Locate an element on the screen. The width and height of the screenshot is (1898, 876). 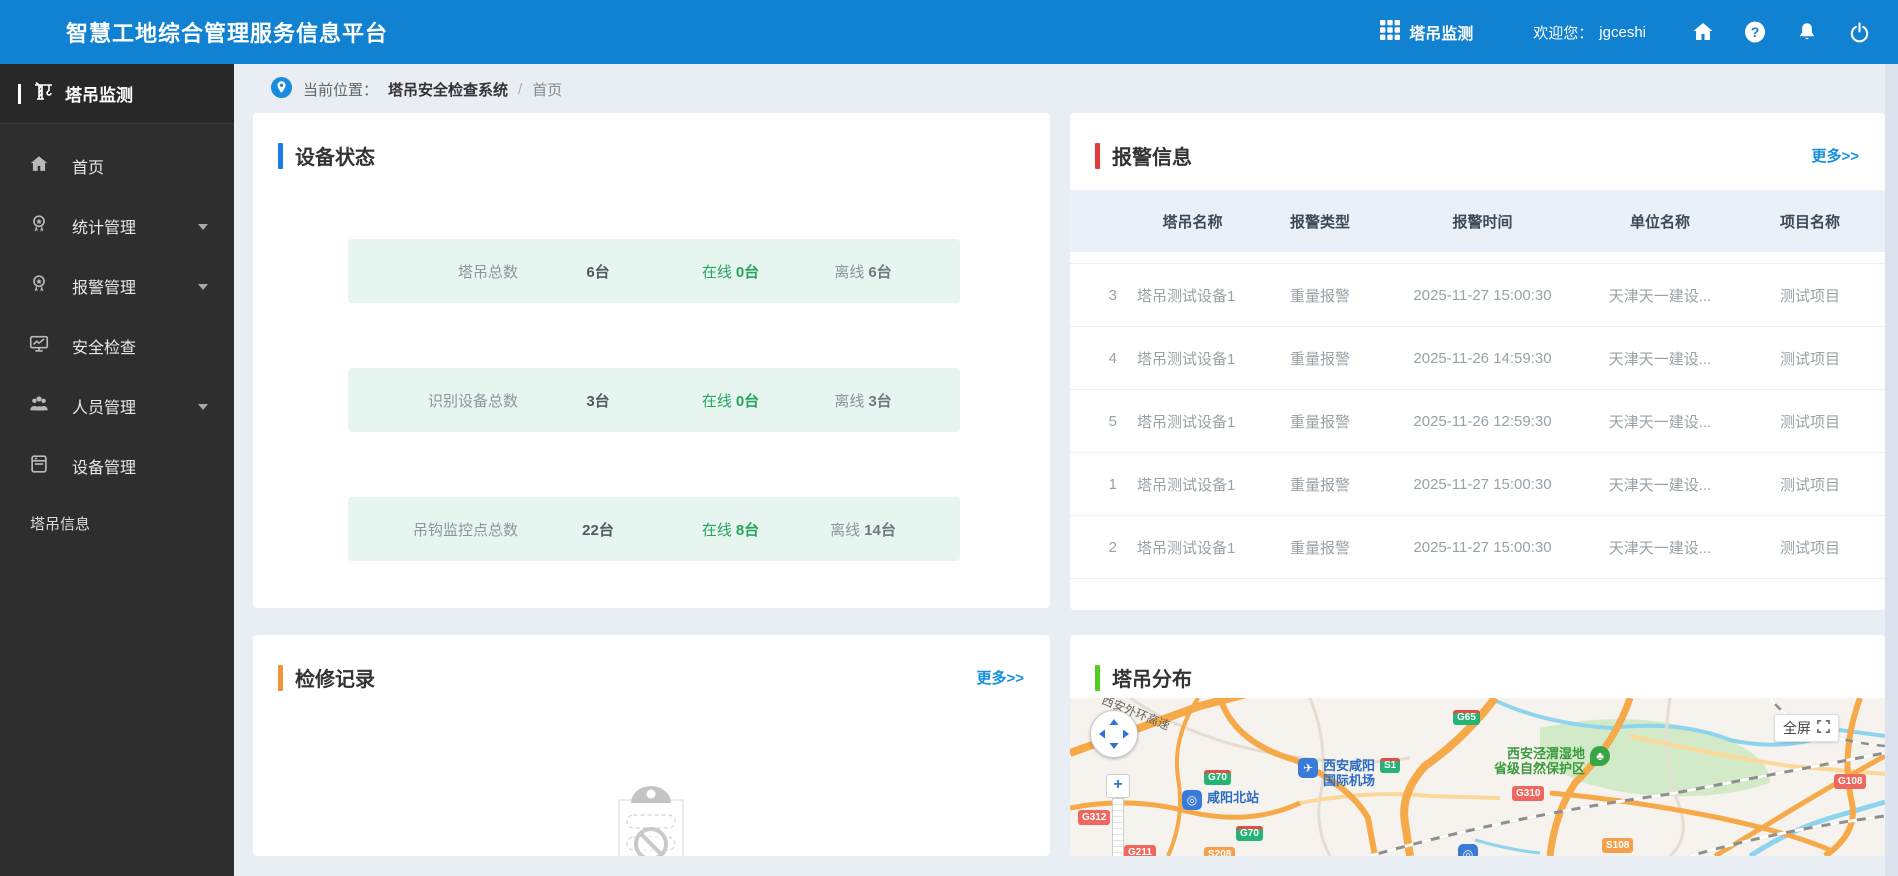
maintenance-more-link: 更多>> is located at coordinates (1000, 677).